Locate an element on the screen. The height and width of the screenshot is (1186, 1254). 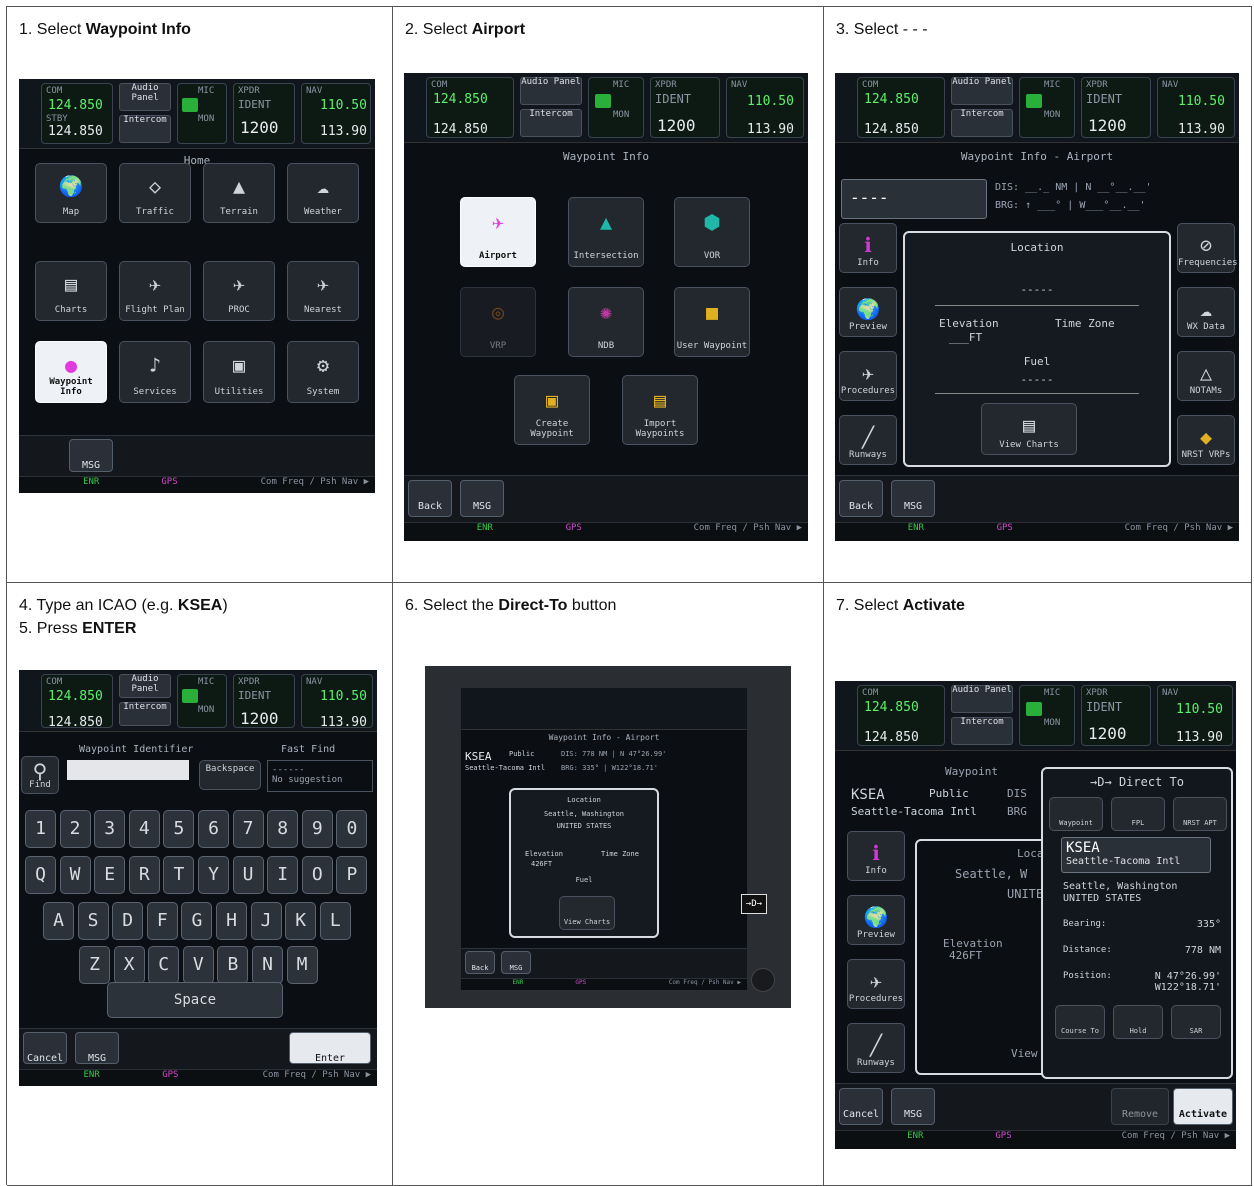
key-c: C is located at coordinates (164, 965).